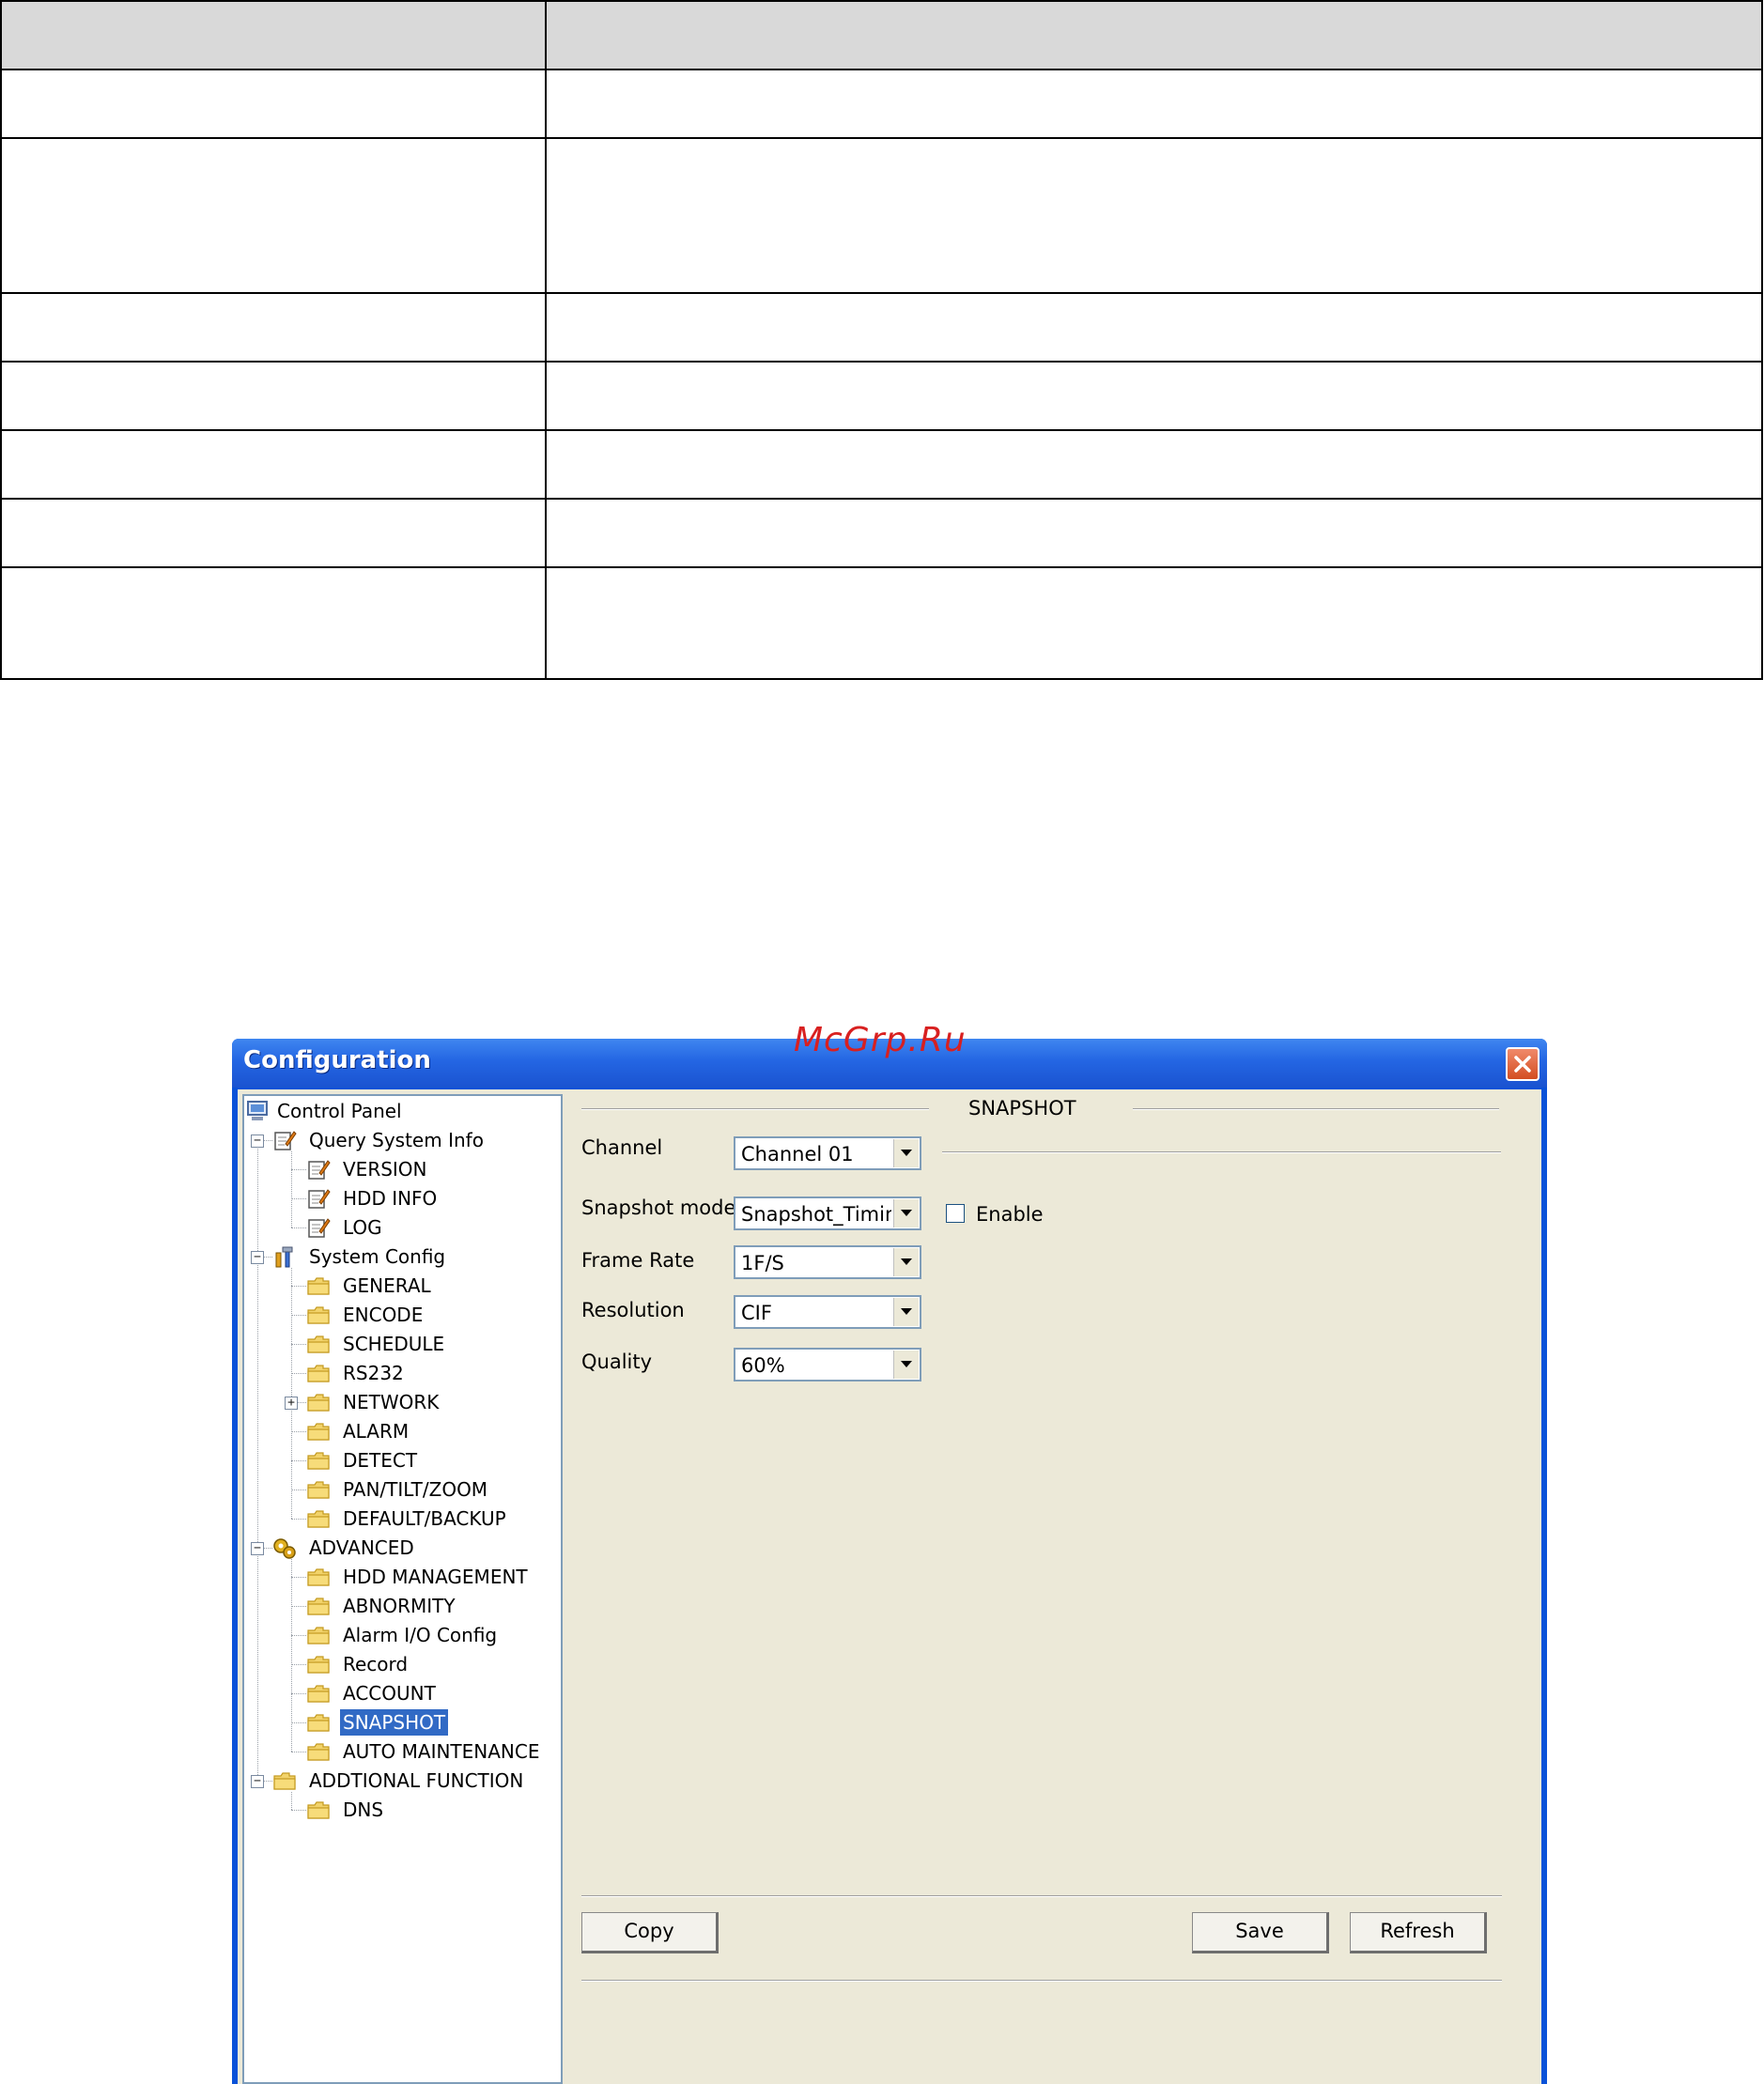 Image resolution: width=1764 pixels, height=2084 pixels. I want to click on tree-item-label: DNS, so click(363, 1810).